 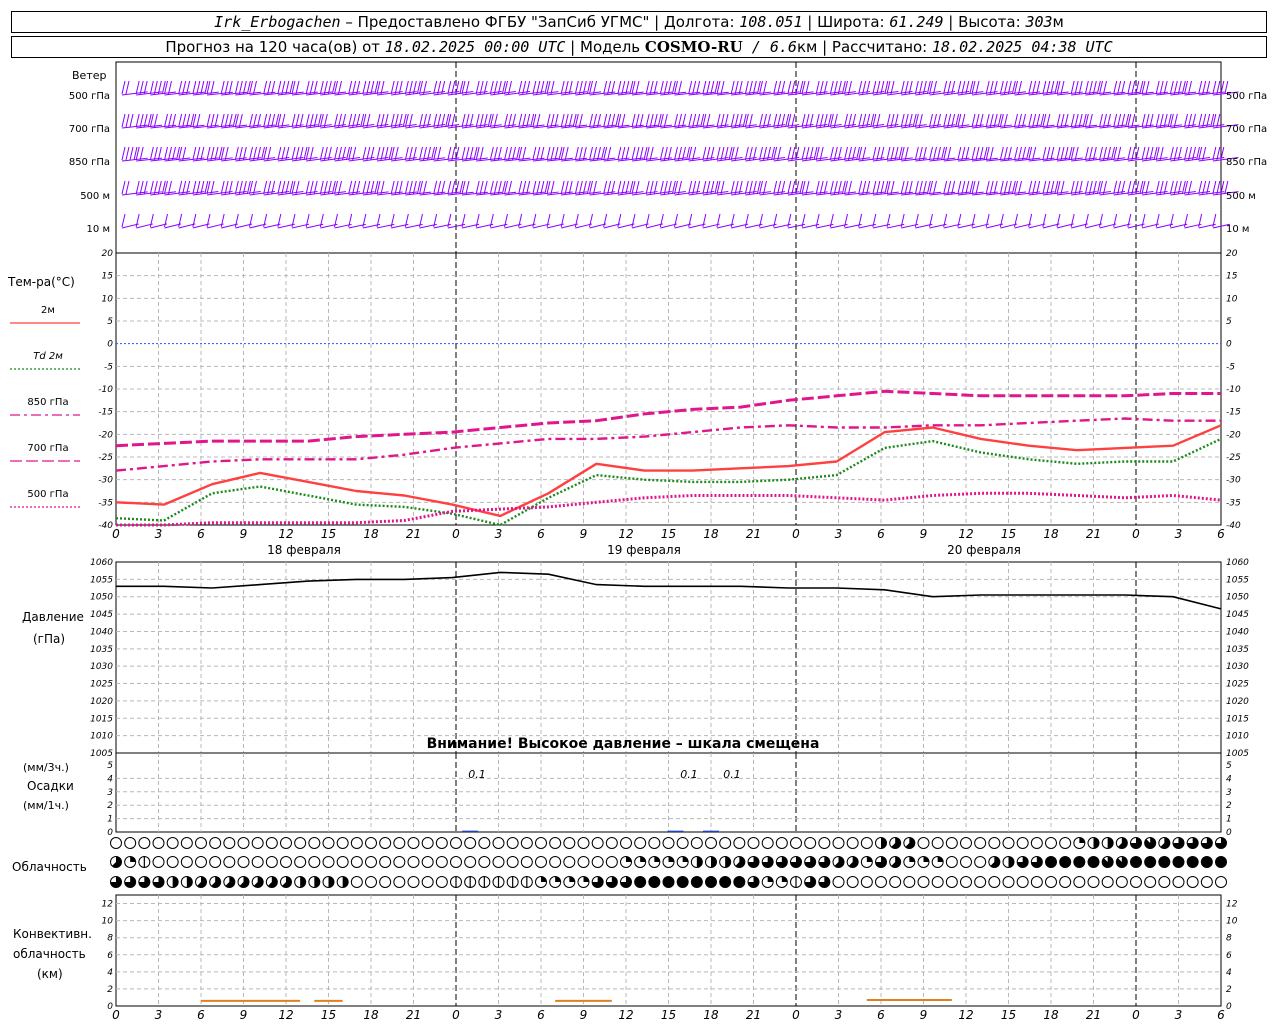 What do you see at coordinates (101, 632) in the screenshot?
I see `pressure-tick-left: 1040` at bounding box center [101, 632].